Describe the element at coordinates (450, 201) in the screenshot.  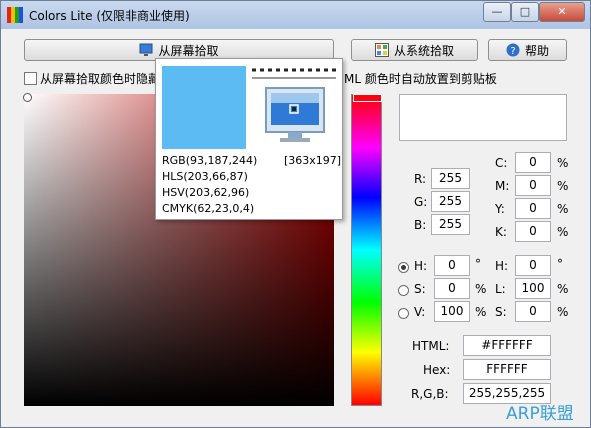
I see `g-field: 255` at that location.